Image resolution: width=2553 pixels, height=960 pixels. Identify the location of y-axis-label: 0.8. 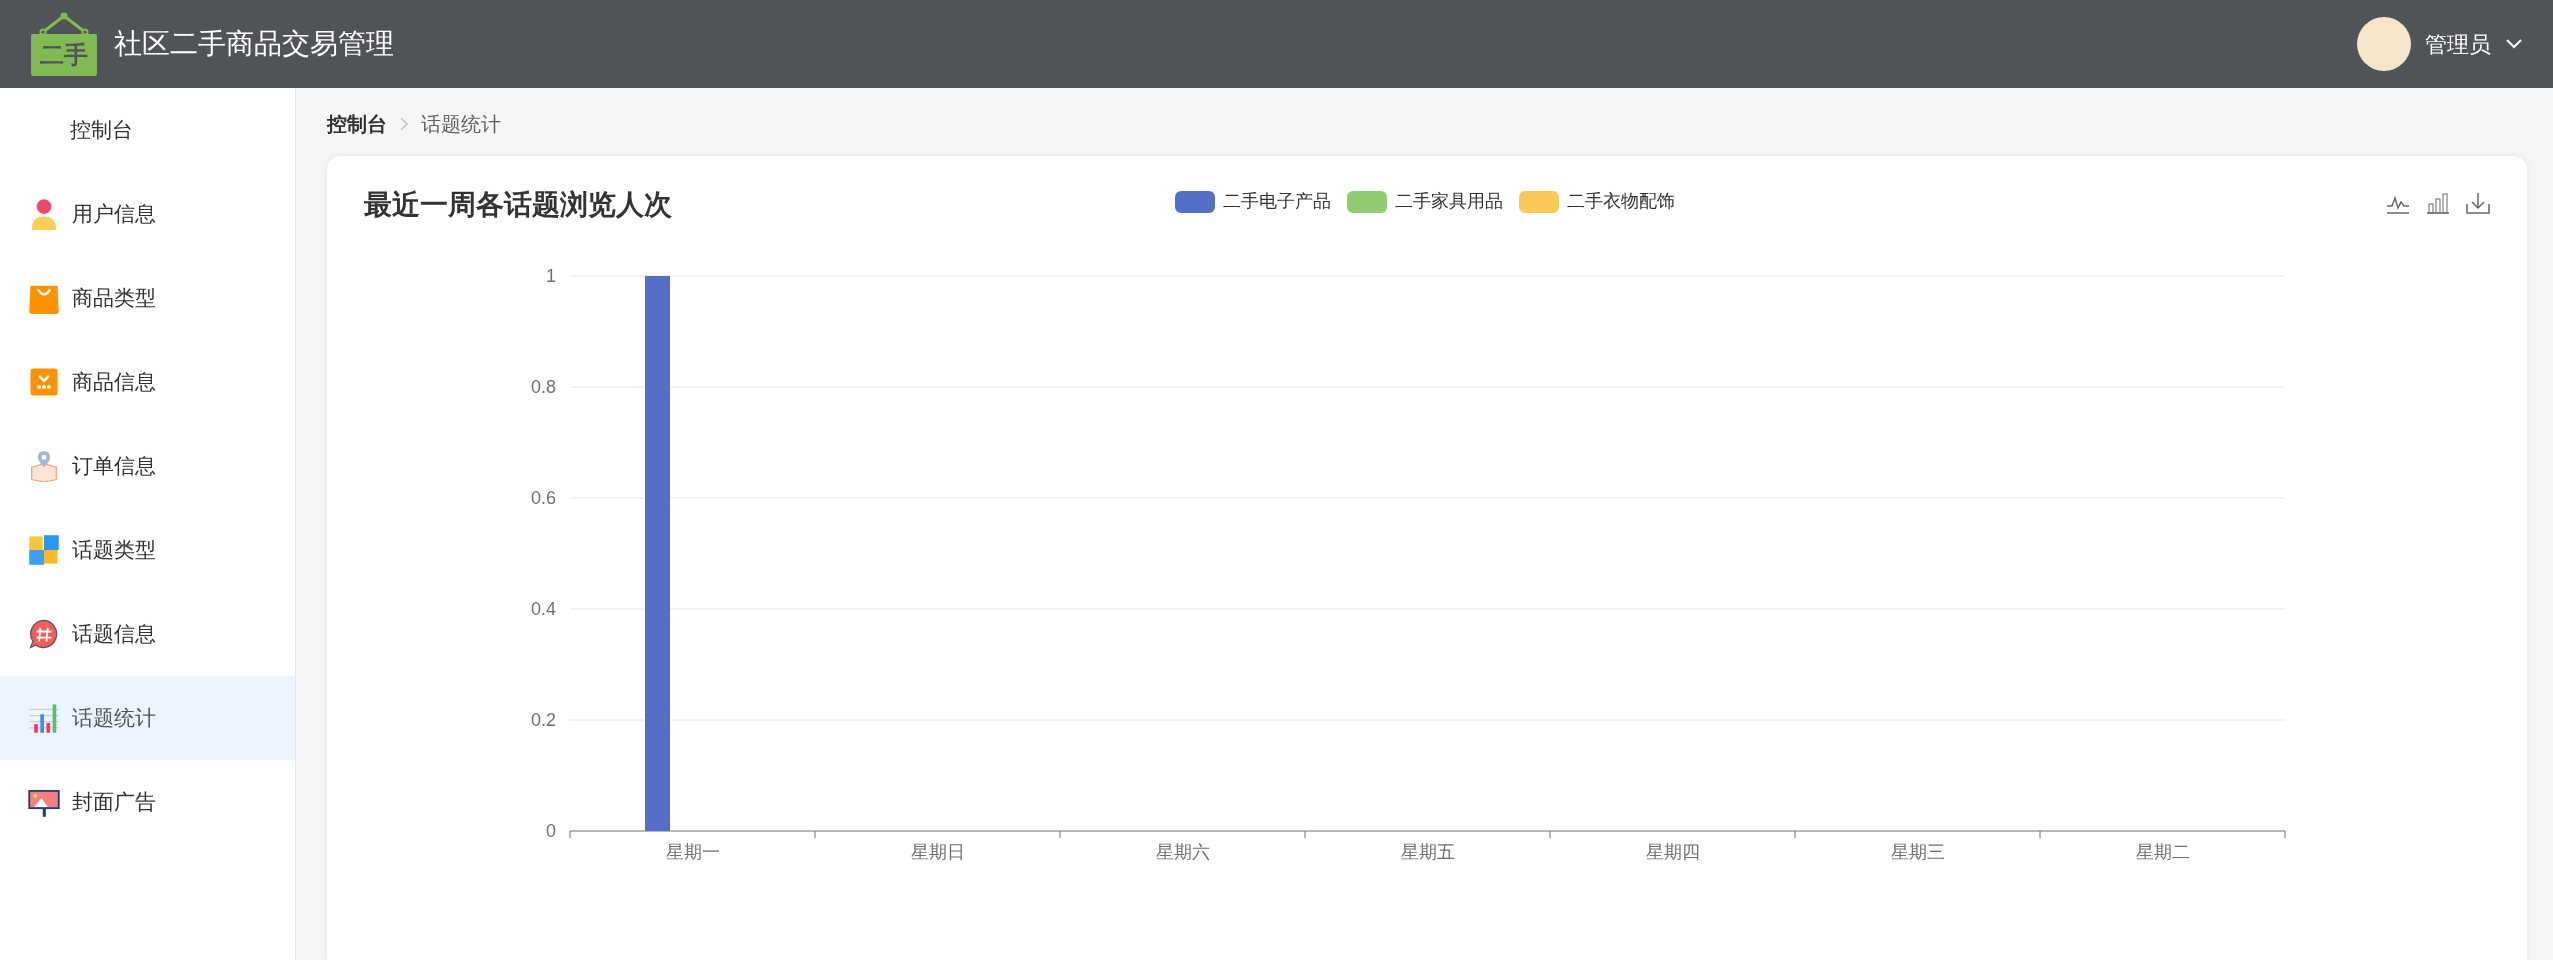
(543, 387).